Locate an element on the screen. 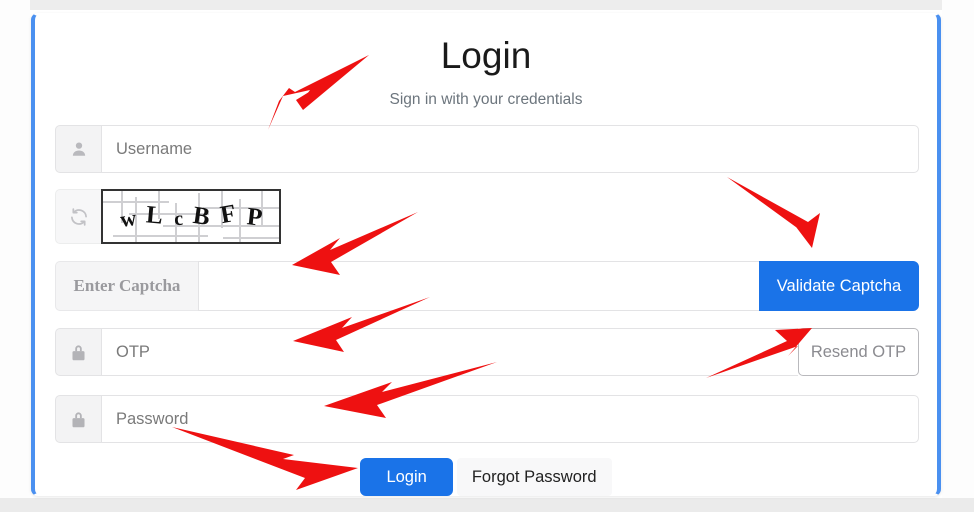 The image size is (974, 512). password-row is located at coordinates (487, 419).